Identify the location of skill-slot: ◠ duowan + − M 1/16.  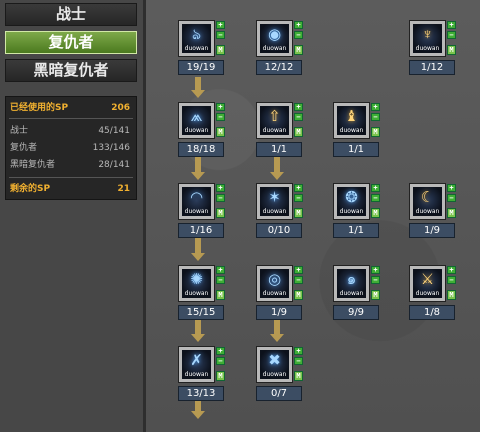
(201, 212).